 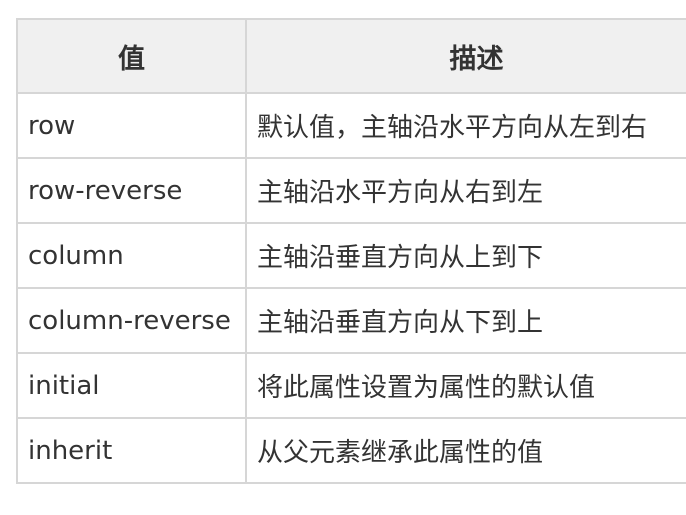 What do you see at coordinates (131, 385) in the screenshot?
I see `cell-value: initial` at bounding box center [131, 385].